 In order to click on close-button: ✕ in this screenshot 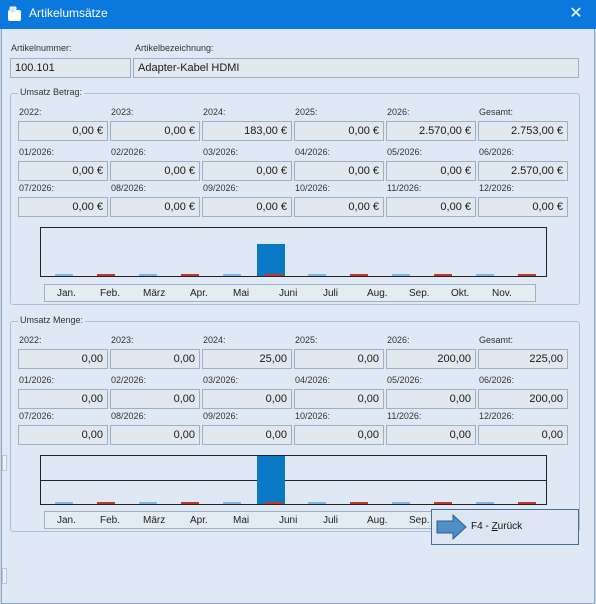, I will do `click(576, 14)`.